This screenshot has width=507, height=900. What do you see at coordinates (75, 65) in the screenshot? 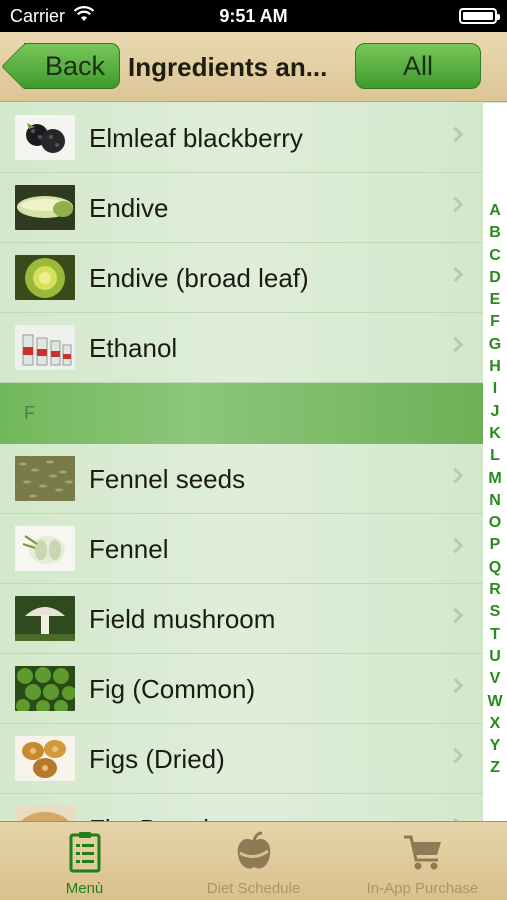
I see `back-button-label: Back` at bounding box center [75, 65].